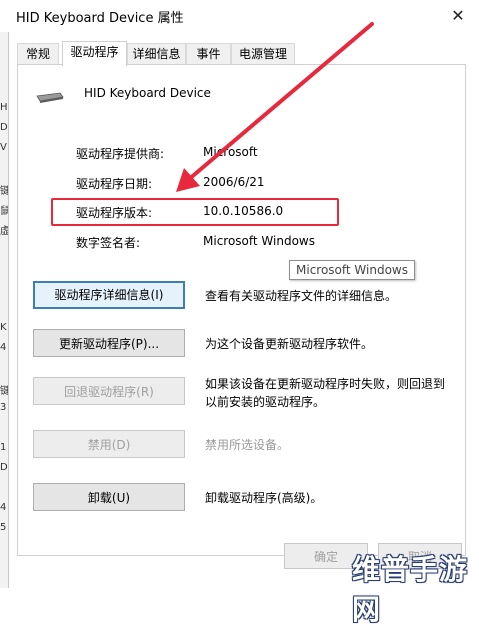 The height and width of the screenshot is (628, 479). I want to click on annotation-arrow-icon, so click(275, 107).